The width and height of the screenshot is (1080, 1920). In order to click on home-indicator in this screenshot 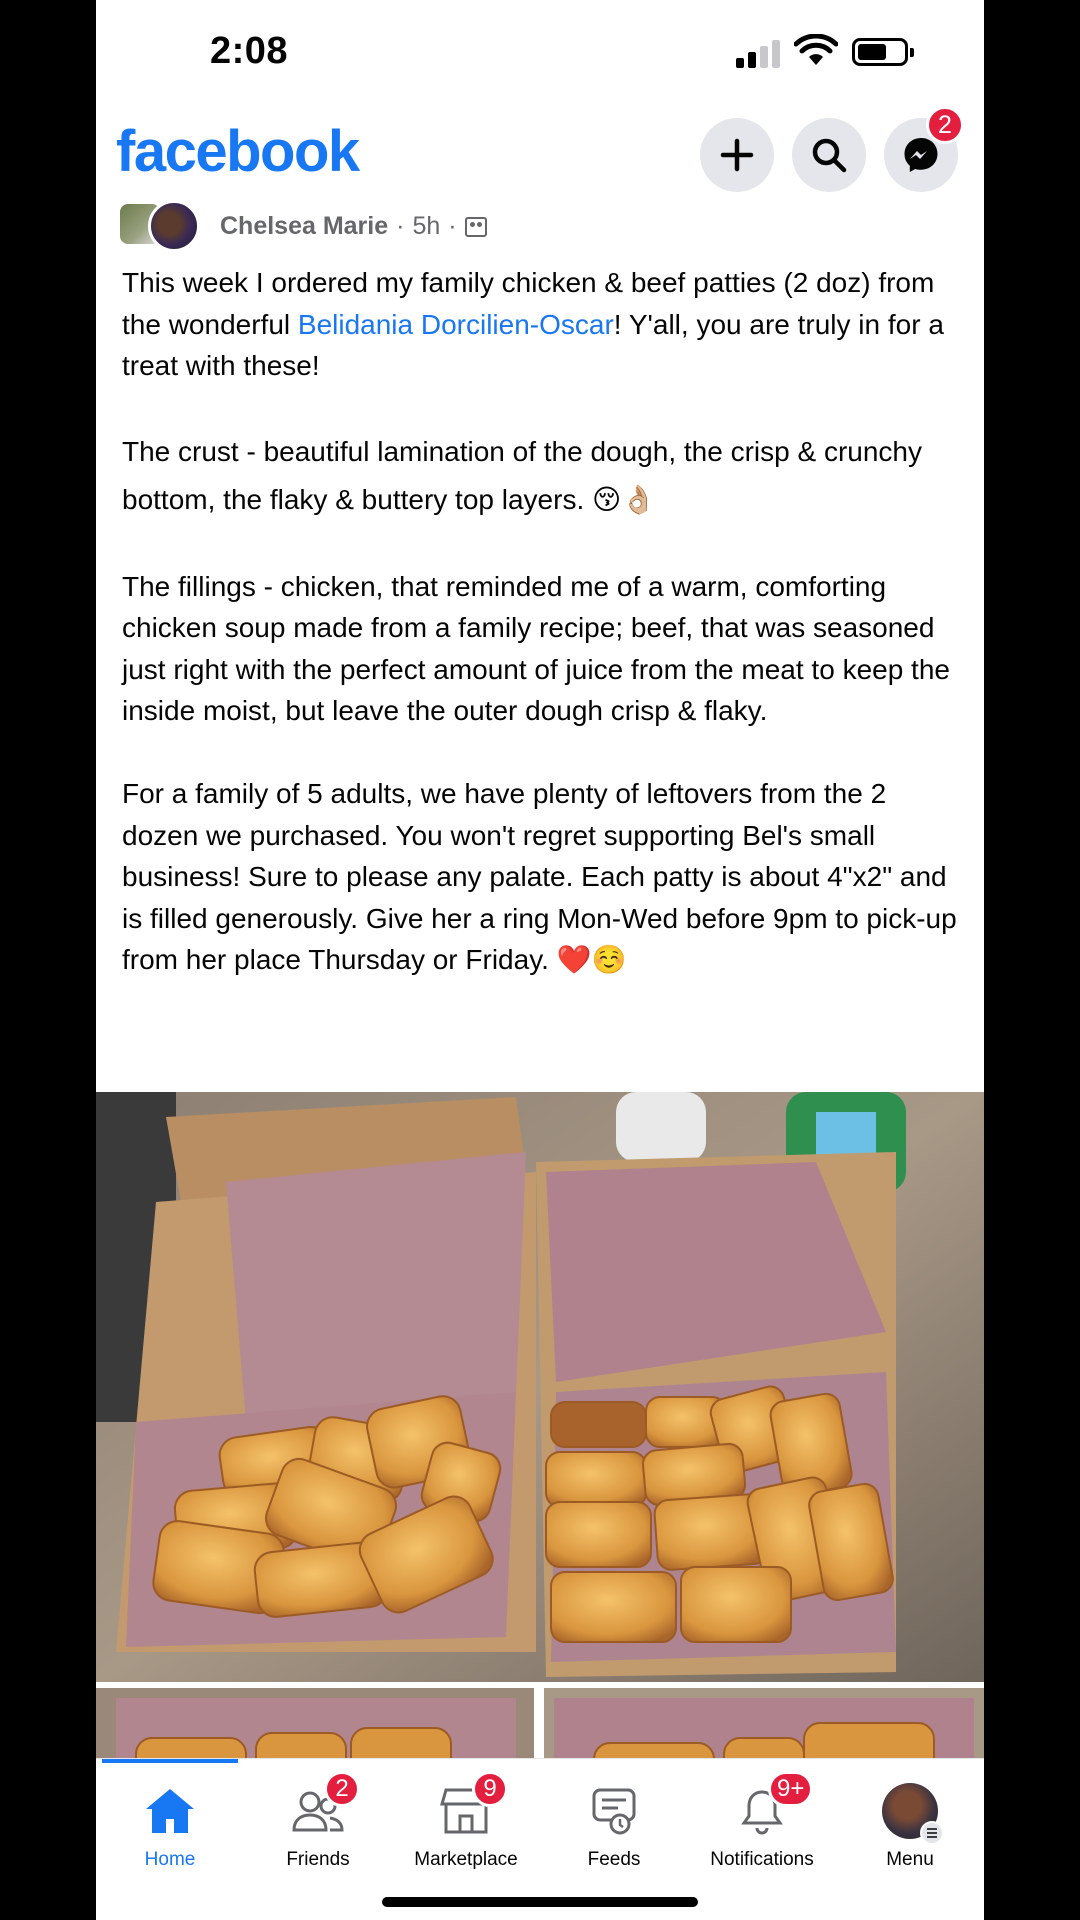, I will do `click(540, 1902)`.